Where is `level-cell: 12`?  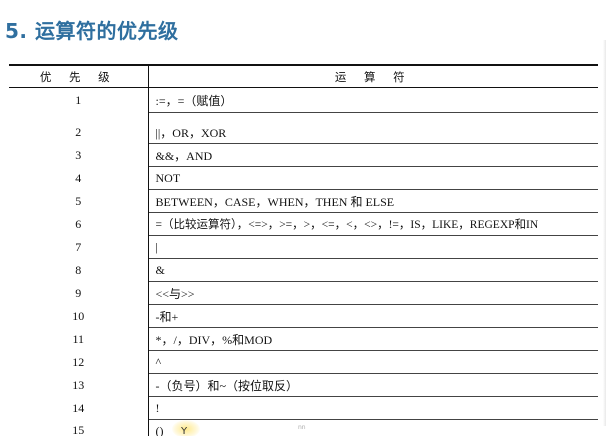
level-cell: 12 is located at coordinates (79, 362).